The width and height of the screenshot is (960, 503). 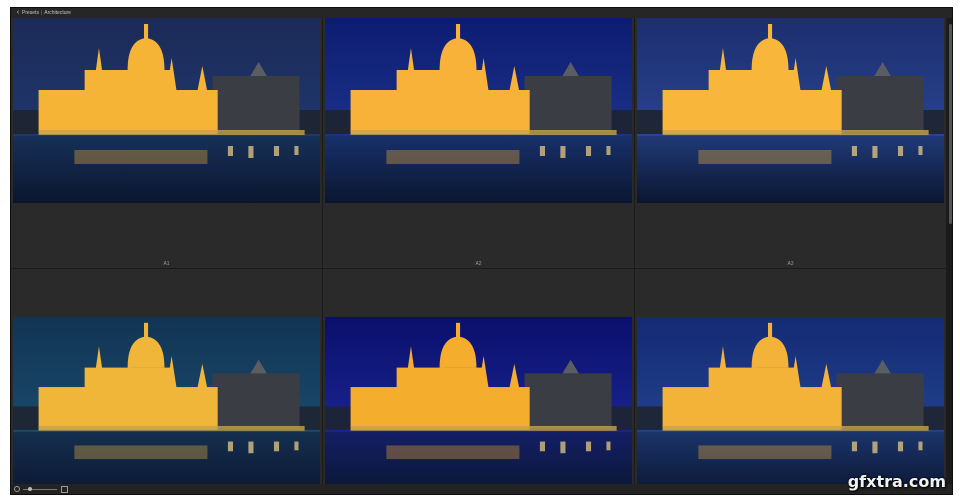 What do you see at coordinates (64, 489) in the screenshot?
I see `zoom-in-icon` at bounding box center [64, 489].